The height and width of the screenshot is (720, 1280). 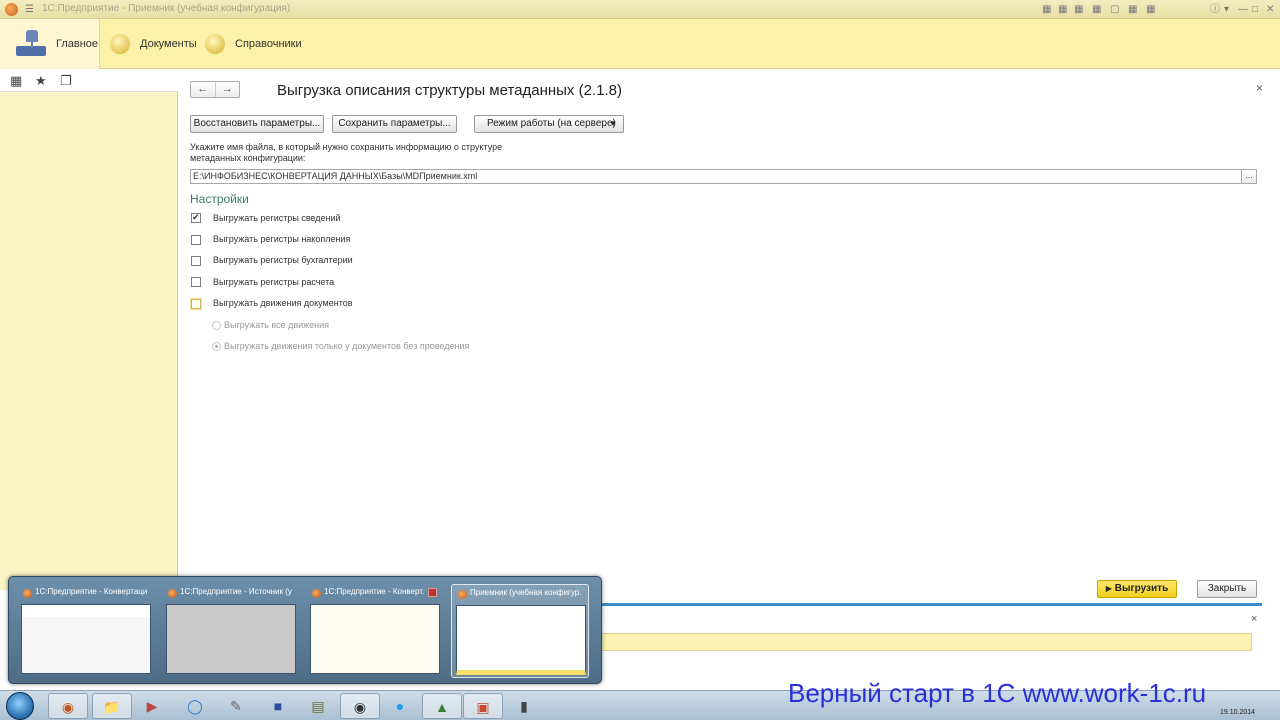 I want to click on section-documents: Документы, so click(x=153, y=44).